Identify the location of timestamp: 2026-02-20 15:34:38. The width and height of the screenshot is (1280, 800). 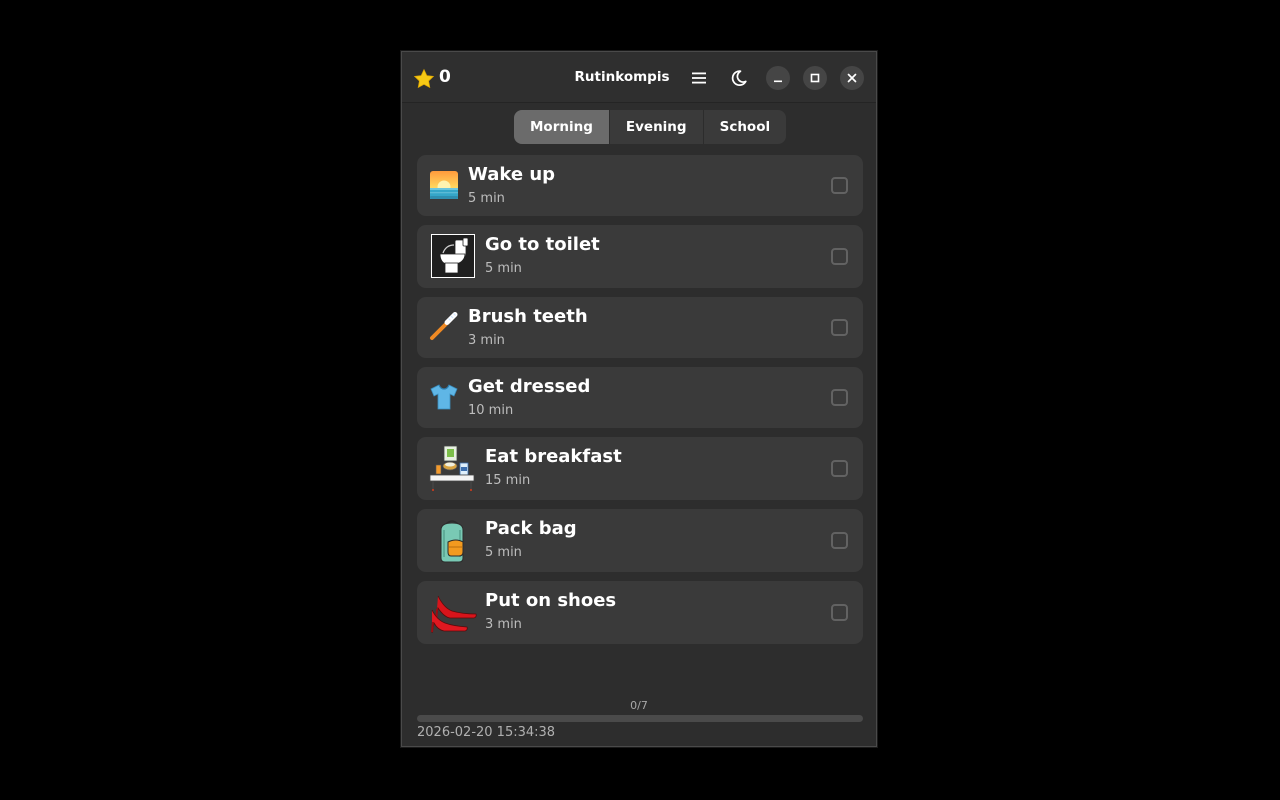
(486, 732).